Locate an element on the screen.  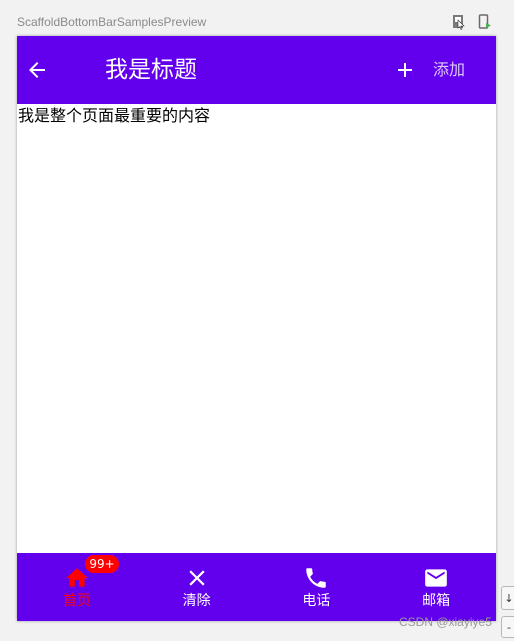
watermark: CSDN @xiayiye5 is located at coordinates (445, 622).